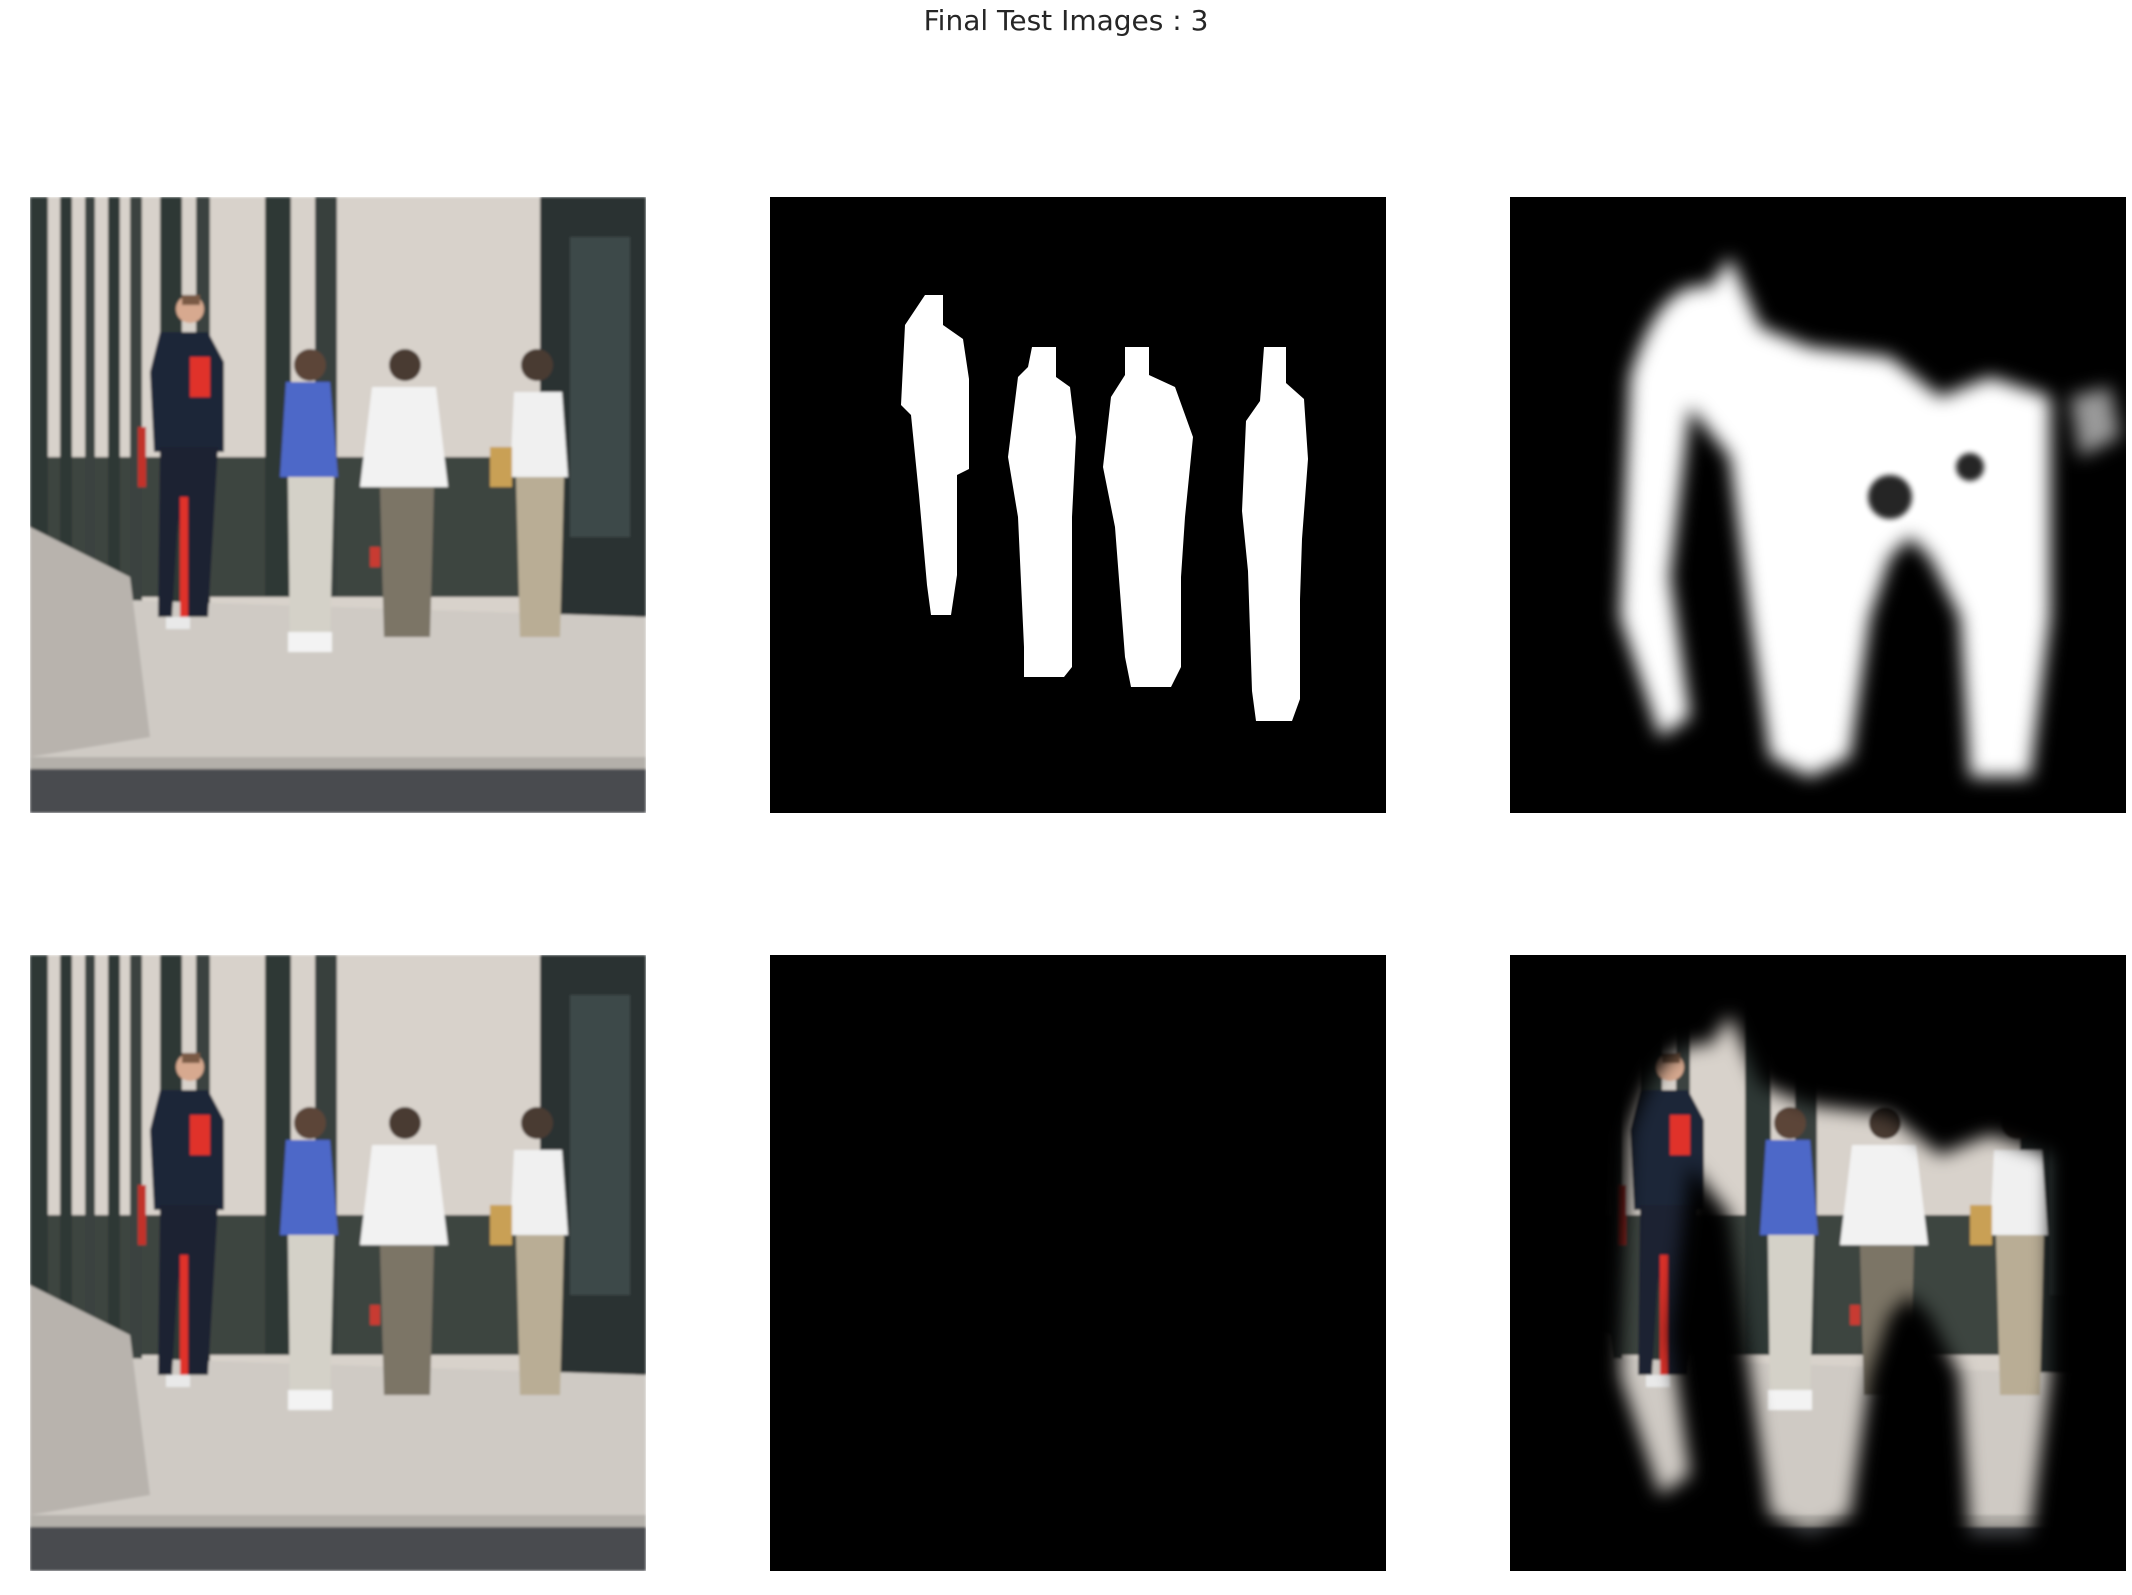 The image size is (2132, 1595). Describe the element at coordinates (338, 505) in the screenshot. I see `input-image` at that location.